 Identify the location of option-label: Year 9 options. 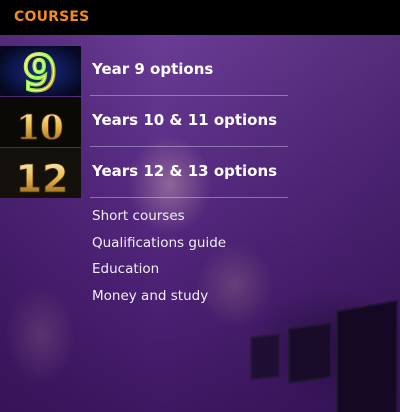
(152, 69).